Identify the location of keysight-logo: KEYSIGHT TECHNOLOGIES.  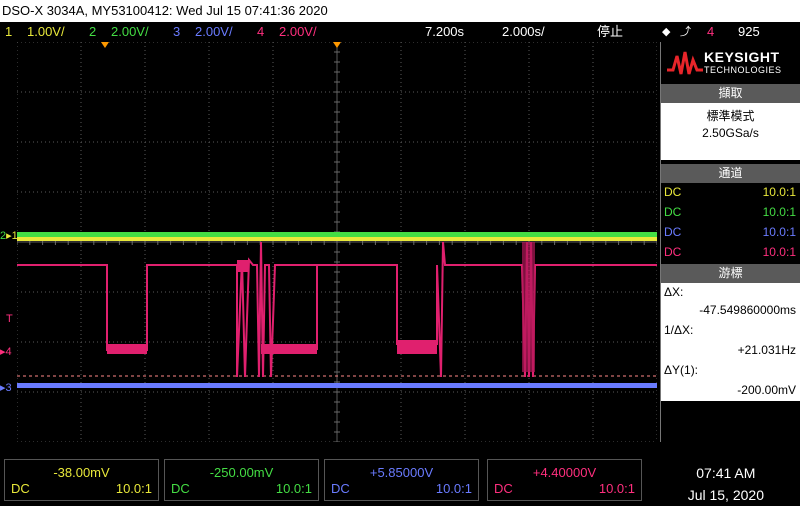
(730, 63).